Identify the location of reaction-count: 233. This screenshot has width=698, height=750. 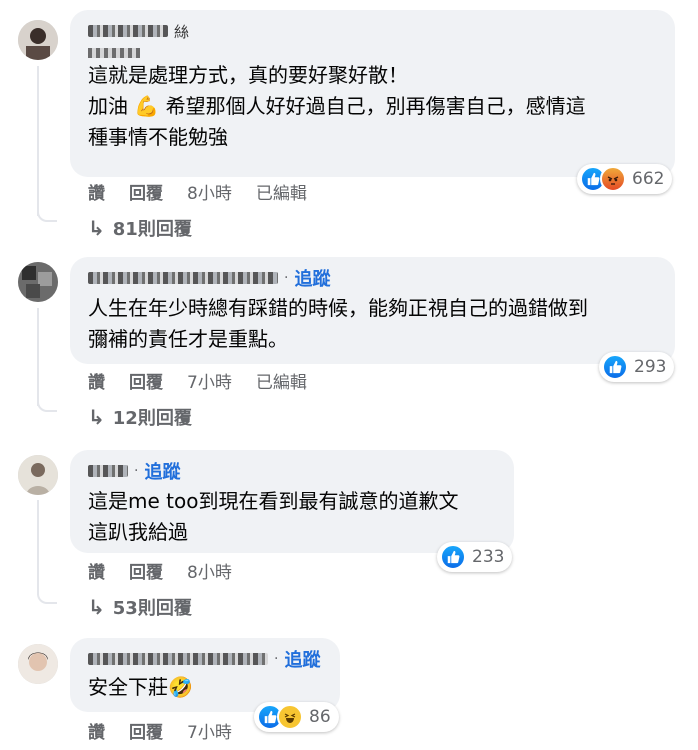
(488, 557).